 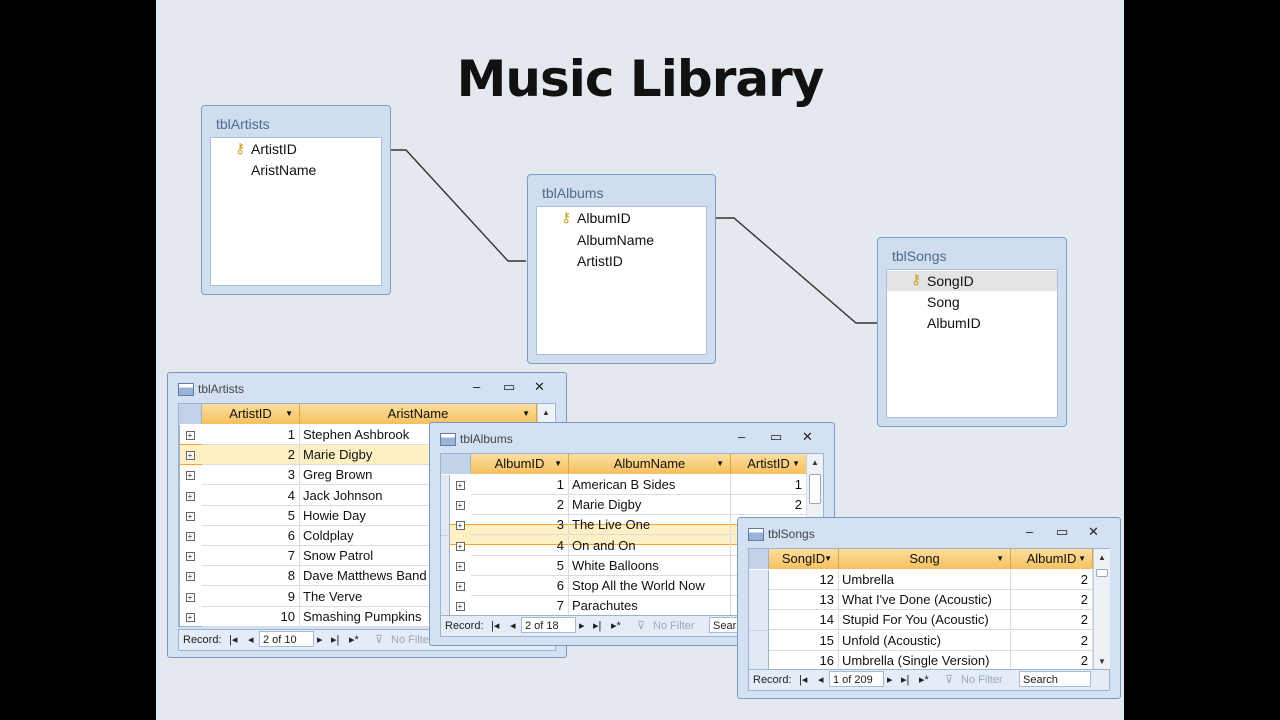 What do you see at coordinates (925, 620) in the screenshot?
I see `table-cell: Stupid For You (Acoustic)` at bounding box center [925, 620].